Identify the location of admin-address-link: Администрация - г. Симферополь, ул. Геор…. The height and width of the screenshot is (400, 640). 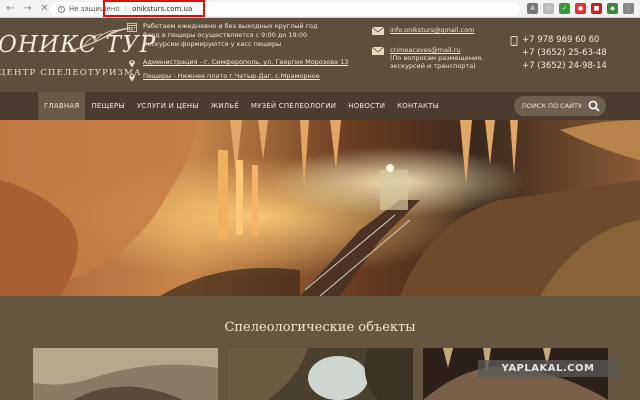
(245, 62).